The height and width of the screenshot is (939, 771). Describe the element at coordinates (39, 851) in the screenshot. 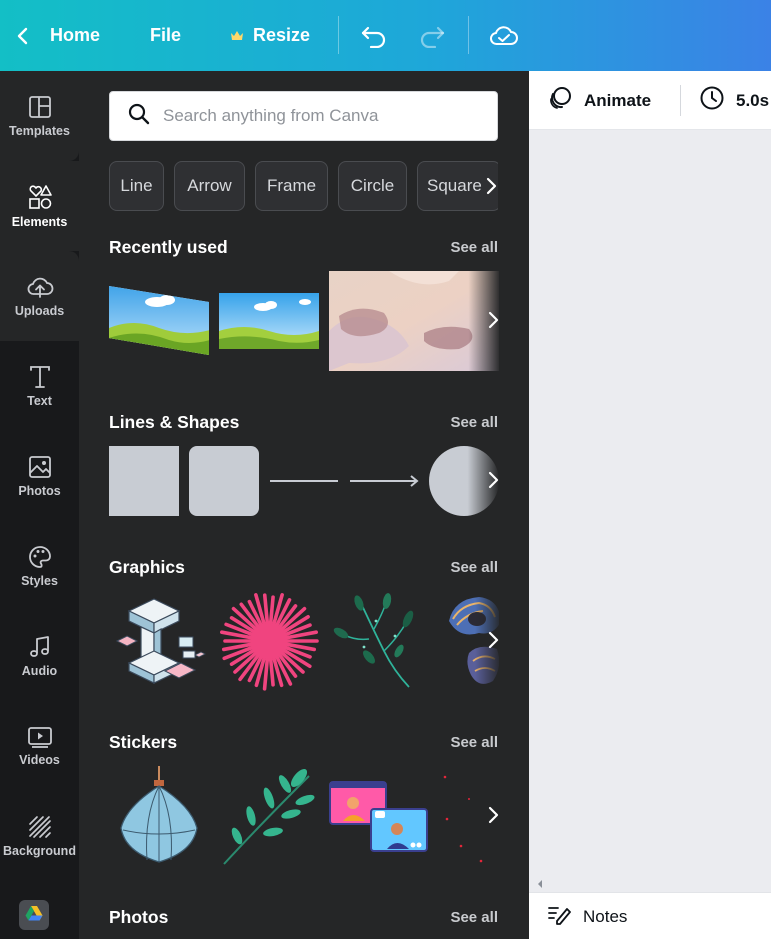

I see `rail-label-background: Background` at that location.